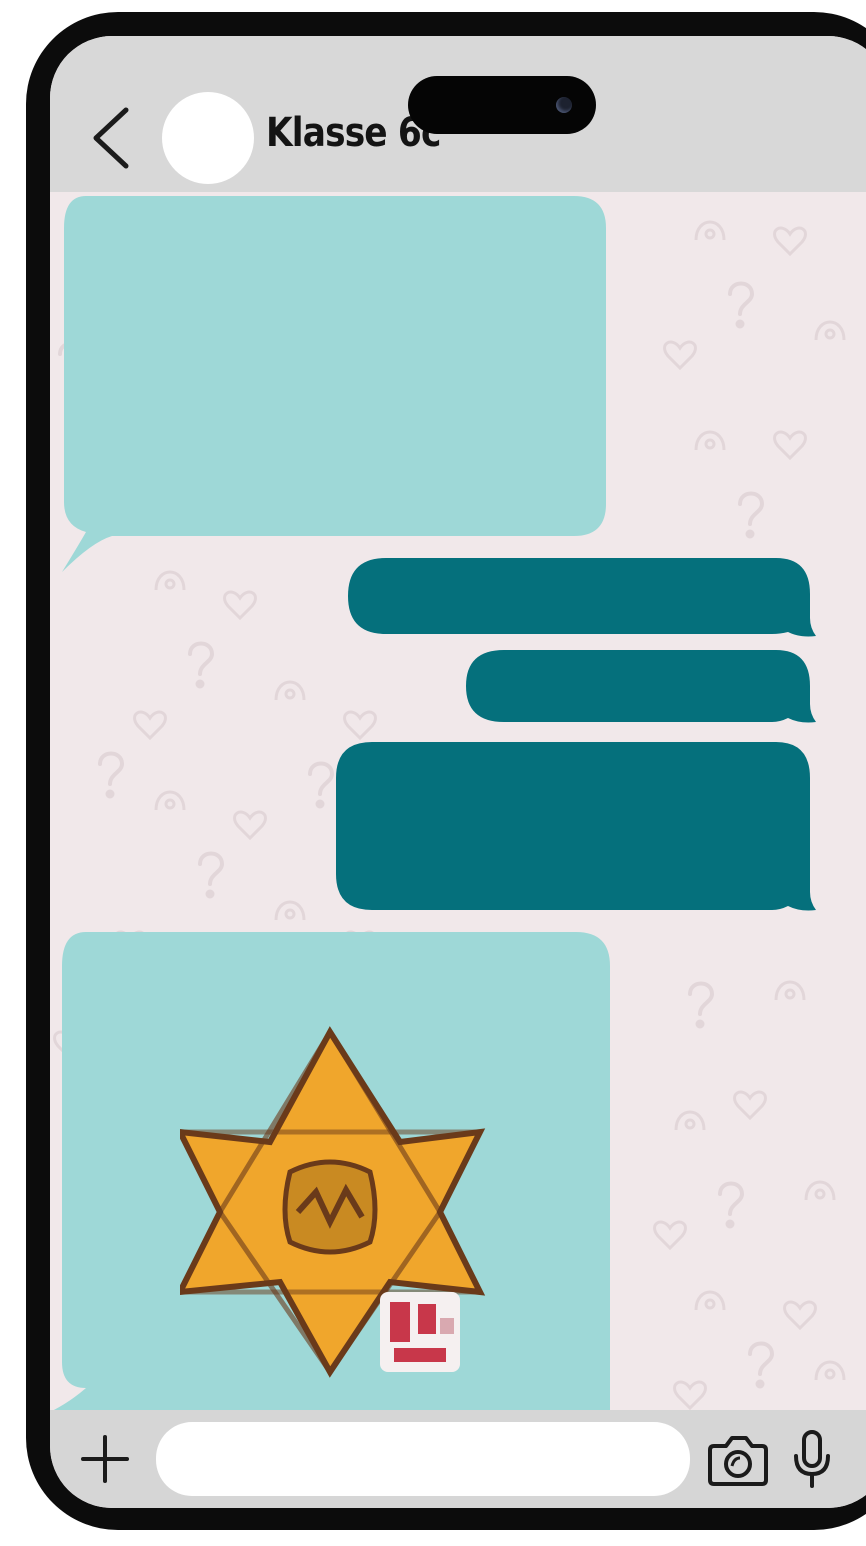  What do you see at coordinates (112, 138) in the screenshot?
I see `chevron-left-icon` at bounding box center [112, 138].